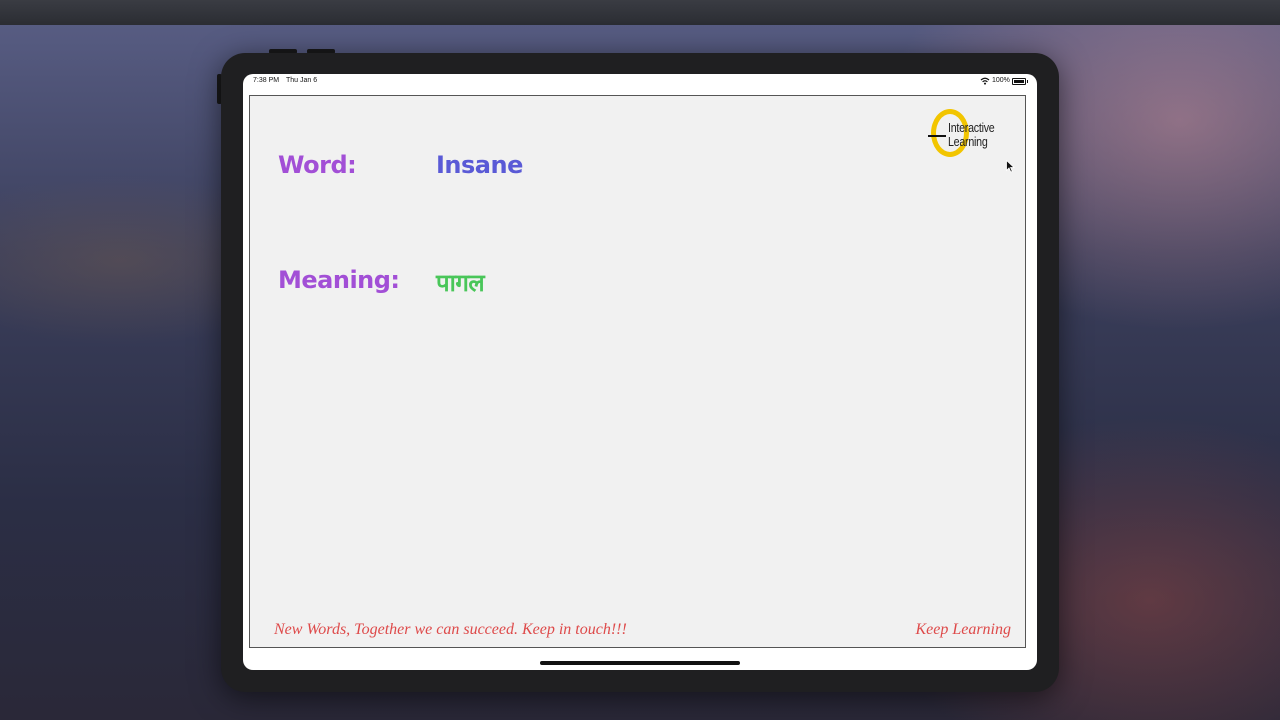 The height and width of the screenshot is (720, 1280). Describe the element at coordinates (266, 80) in the screenshot. I see `status-time: 7:38 PM` at that location.